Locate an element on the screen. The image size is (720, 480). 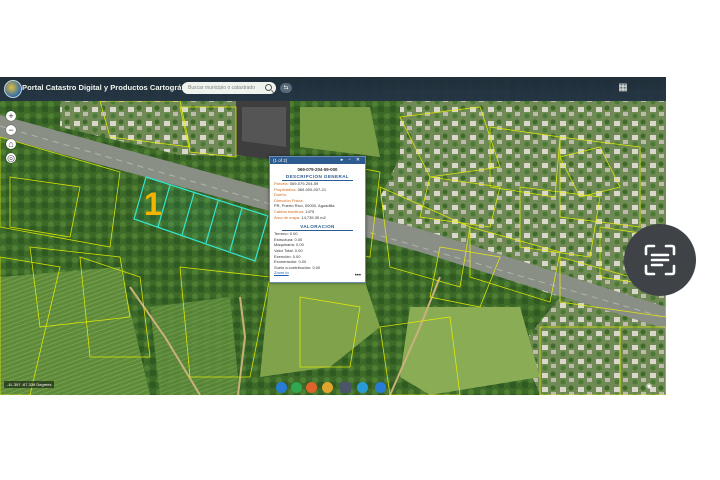
zoom-to-link: Zoom to is located at coordinates (319, 272).